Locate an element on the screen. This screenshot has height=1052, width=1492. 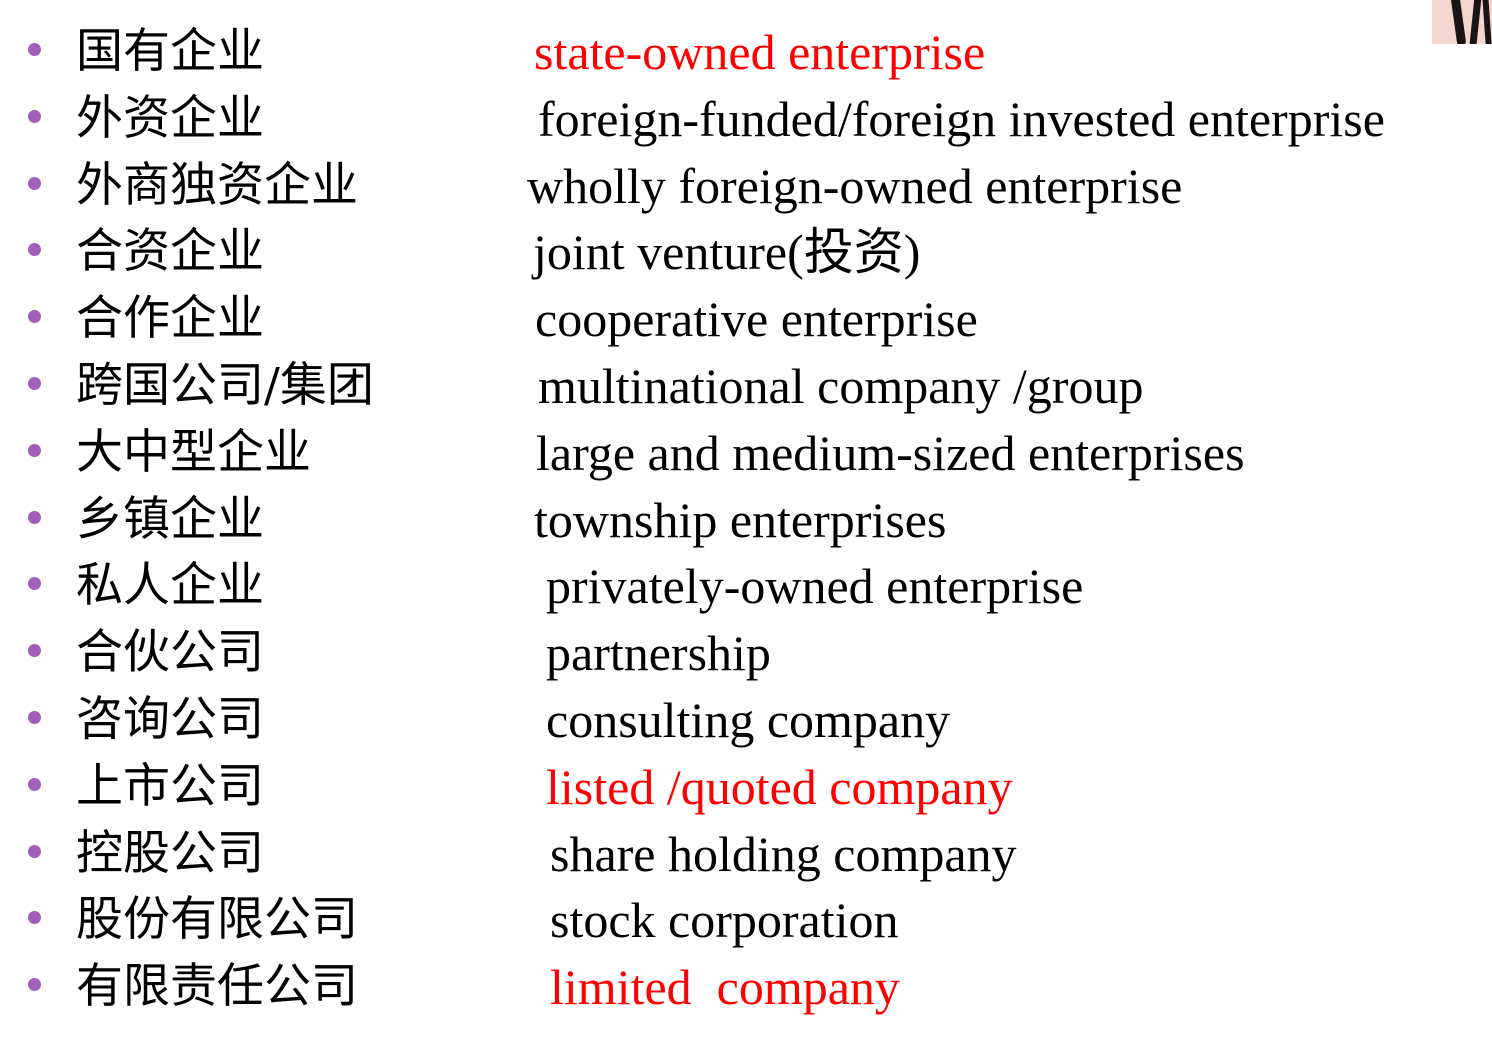
chinese-term: 跨国公司/集团 is located at coordinates (225, 385).